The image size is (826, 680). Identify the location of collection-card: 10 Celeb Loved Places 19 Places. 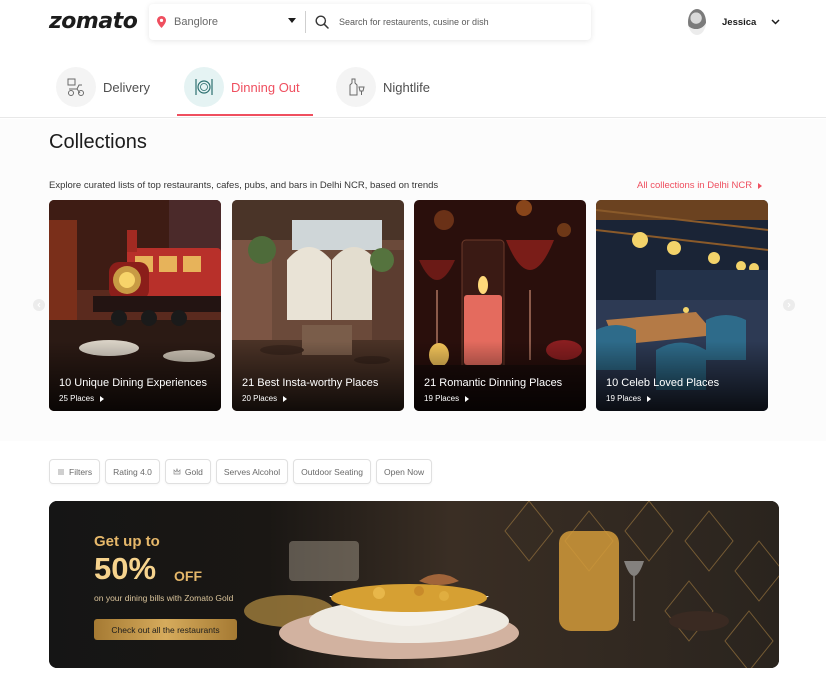
(682, 305).